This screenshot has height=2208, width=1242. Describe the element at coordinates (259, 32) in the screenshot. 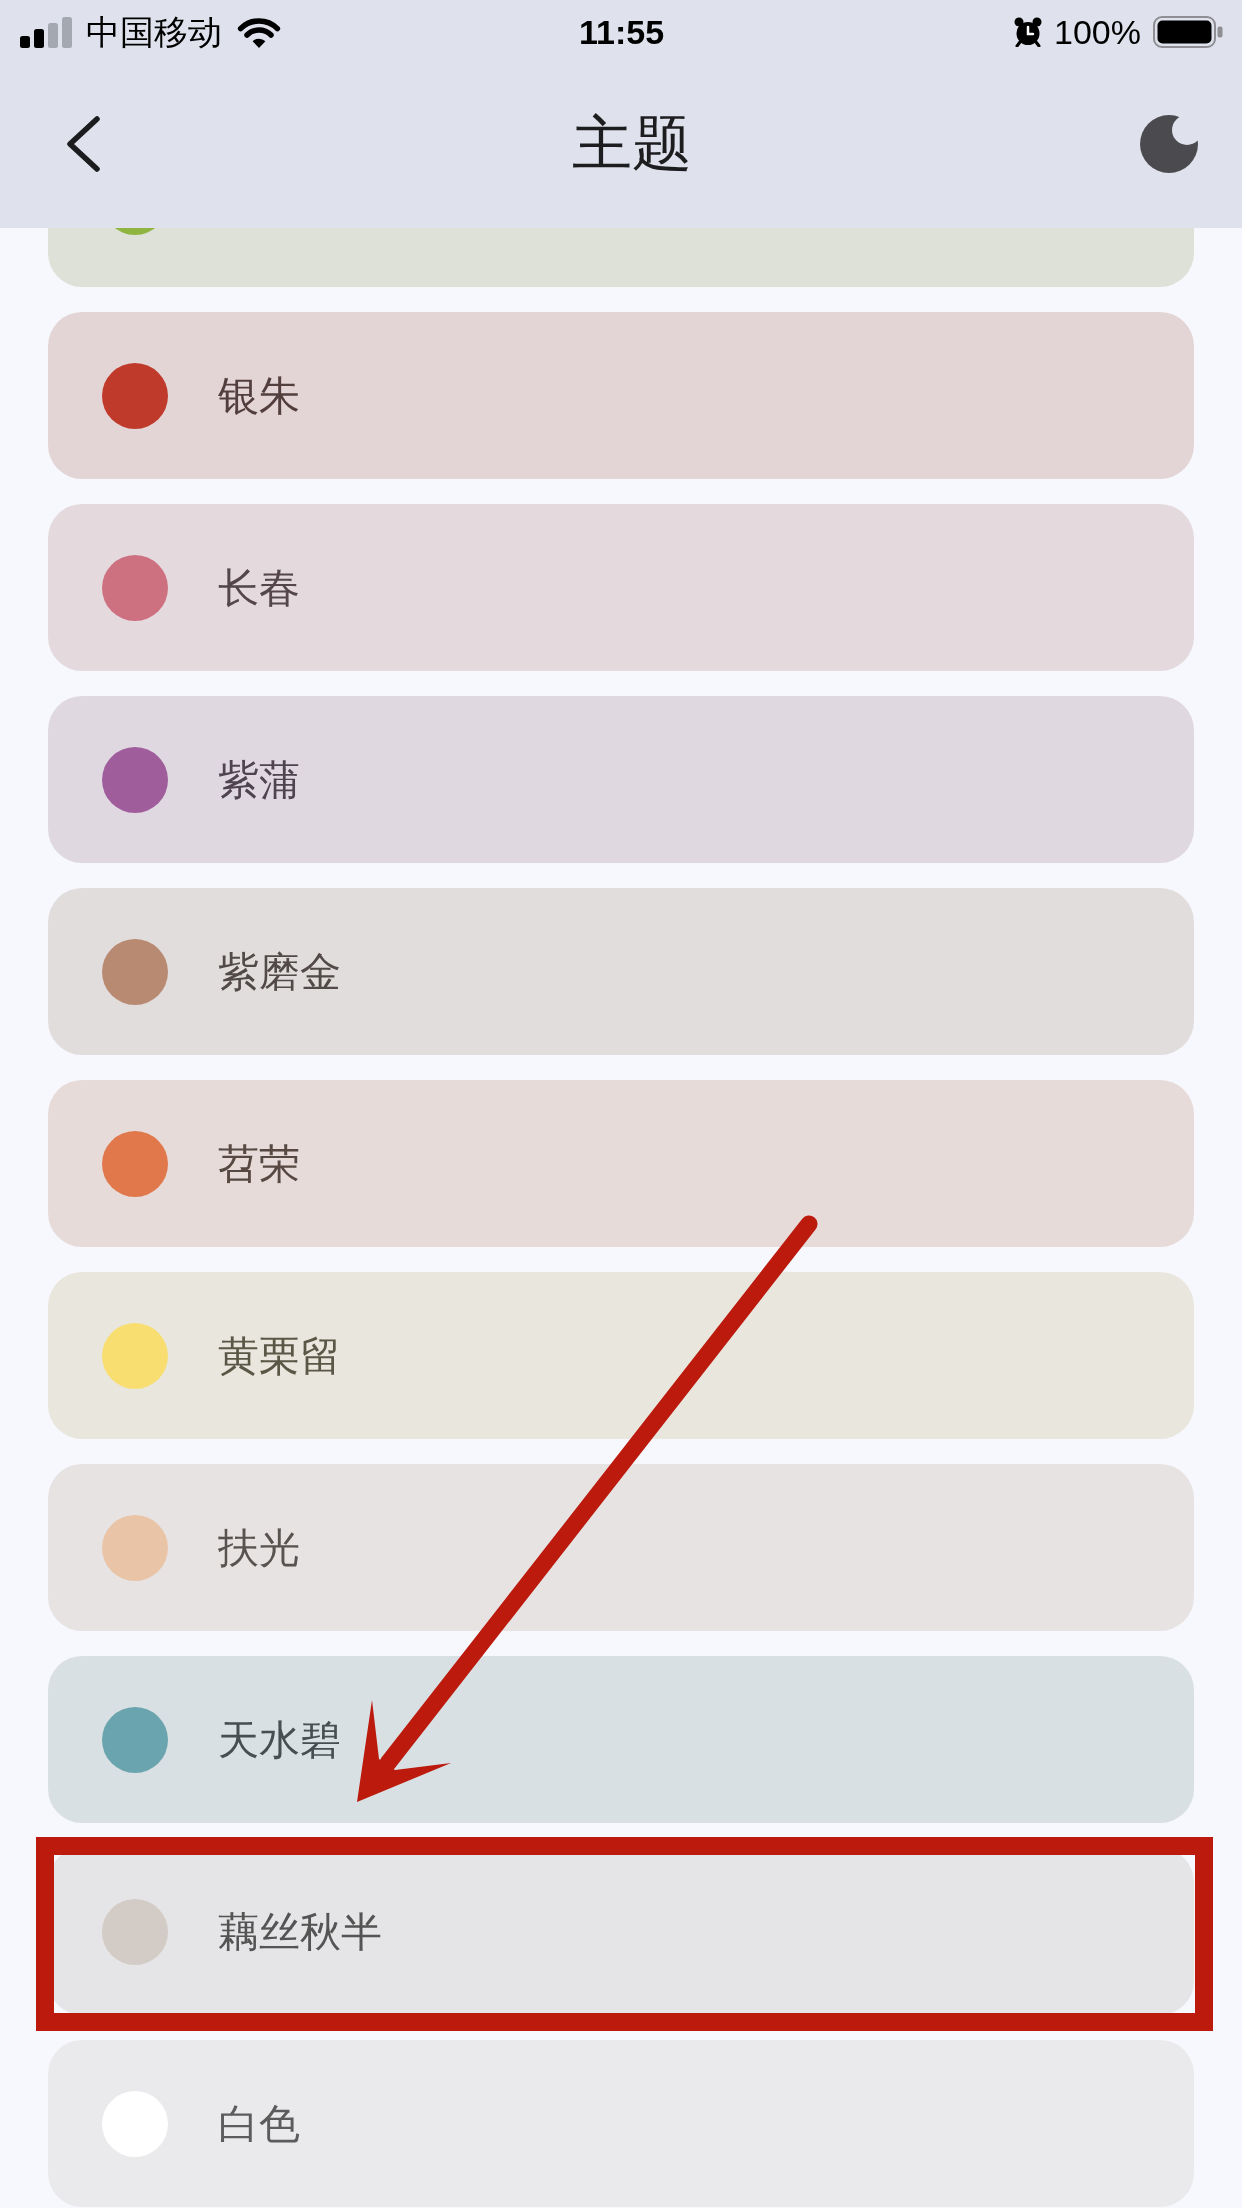

I see `wifi-icon` at that location.